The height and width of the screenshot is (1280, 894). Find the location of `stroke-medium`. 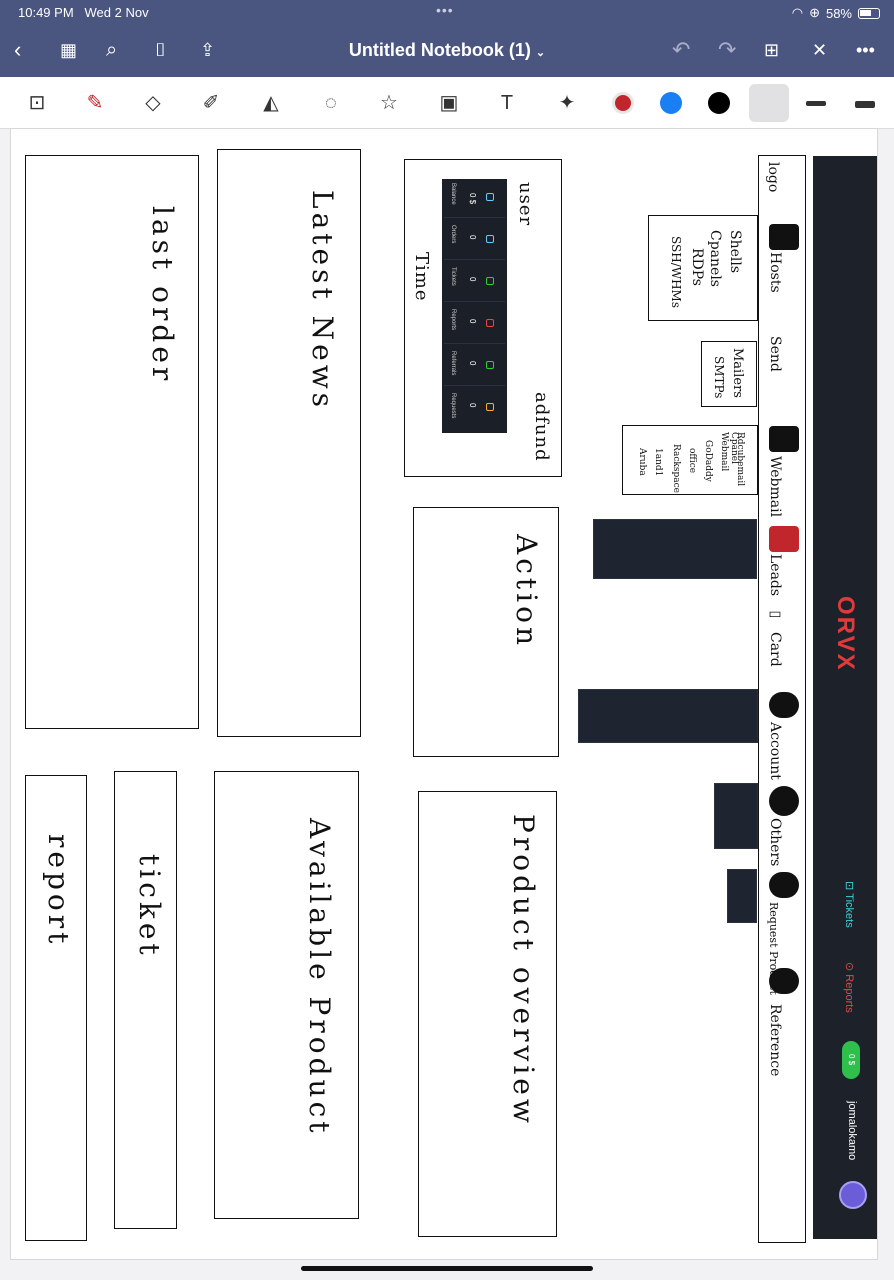

stroke-medium is located at coordinates (816, 103).